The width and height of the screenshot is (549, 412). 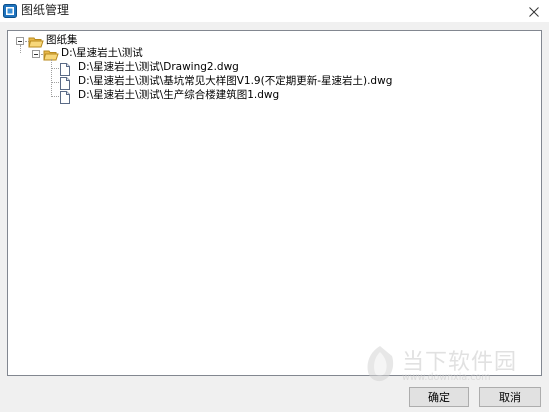 What do you see at coordinates (282, 96) in the screenshot?
I see `tree-item-file: D:\星速岩土\测试\生产综合楼建筑图1.dwg` at bounding box center [282, 96].